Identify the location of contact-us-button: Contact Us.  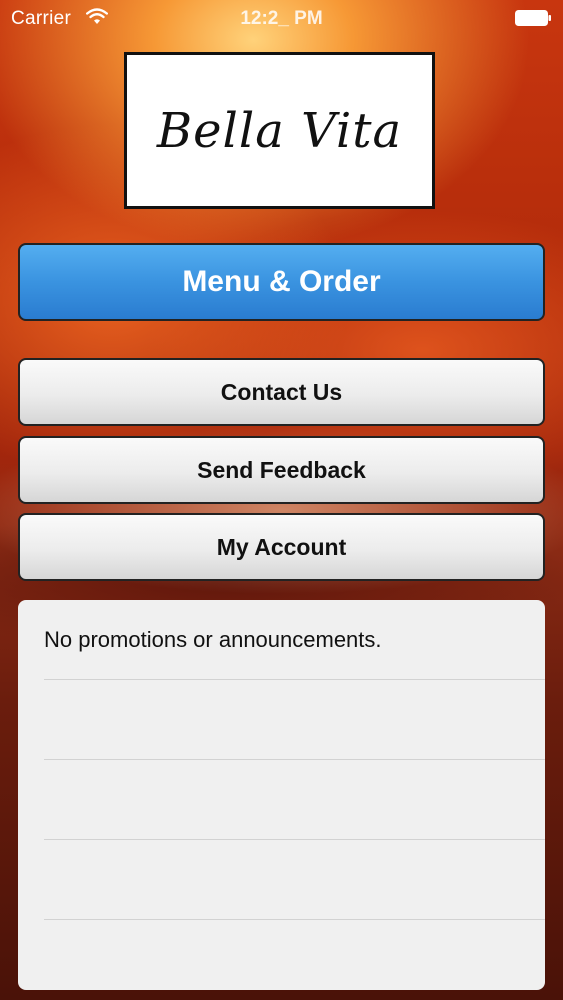
(281, 392).